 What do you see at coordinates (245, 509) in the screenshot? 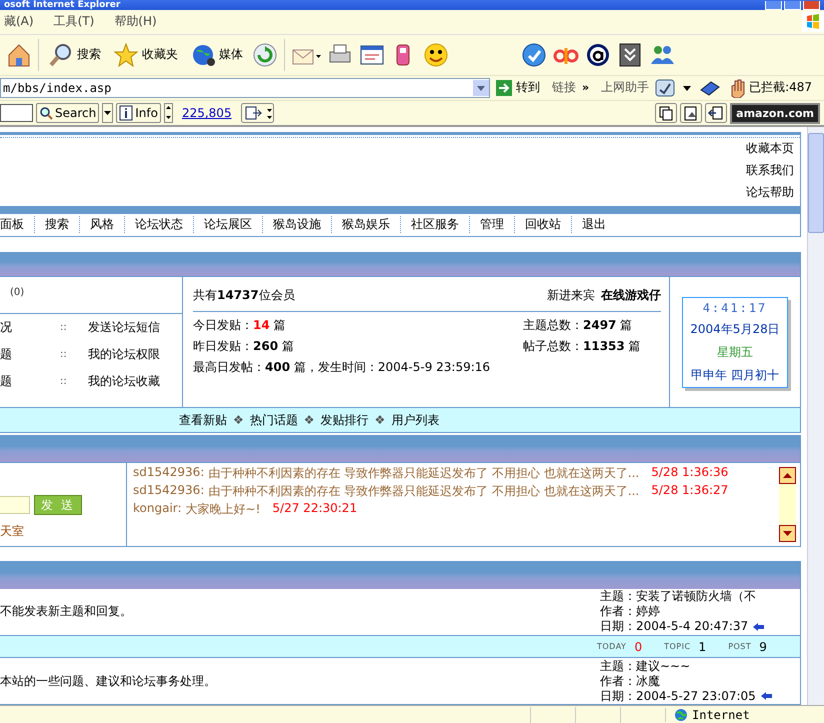
I see `chat-message: kongair: 大家晚上好~! 5/27 22:30:21` at bounding box center [245, 509].